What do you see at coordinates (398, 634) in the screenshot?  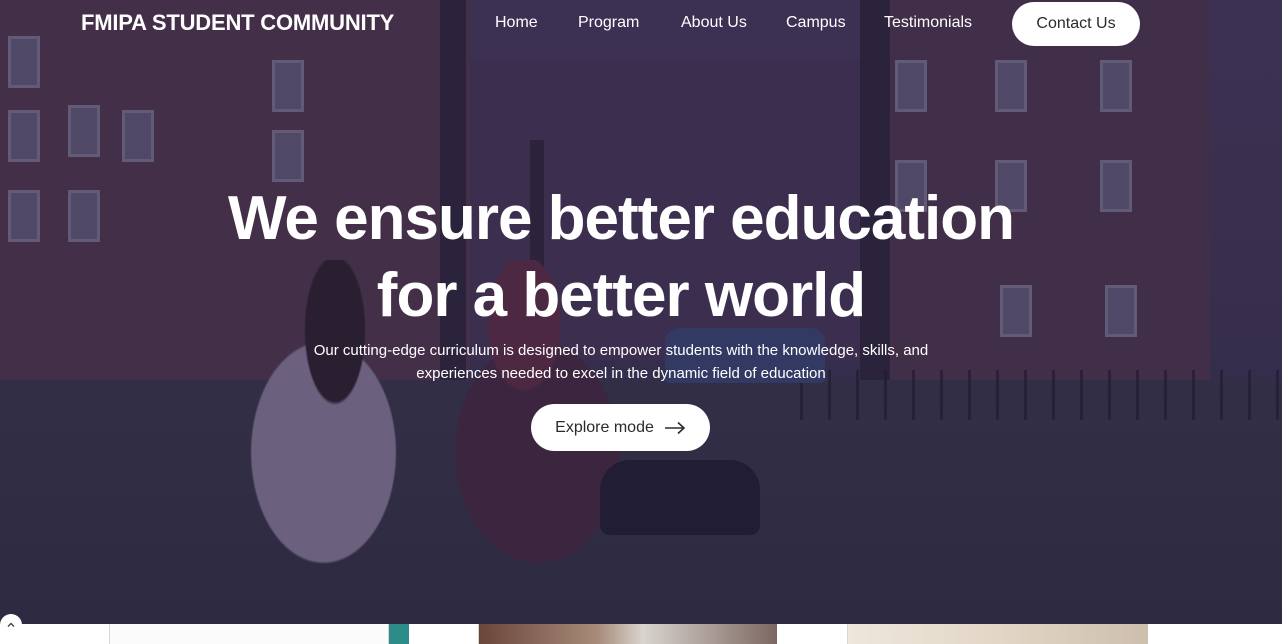 I see `card-accent` at bounding box center [398, 634].